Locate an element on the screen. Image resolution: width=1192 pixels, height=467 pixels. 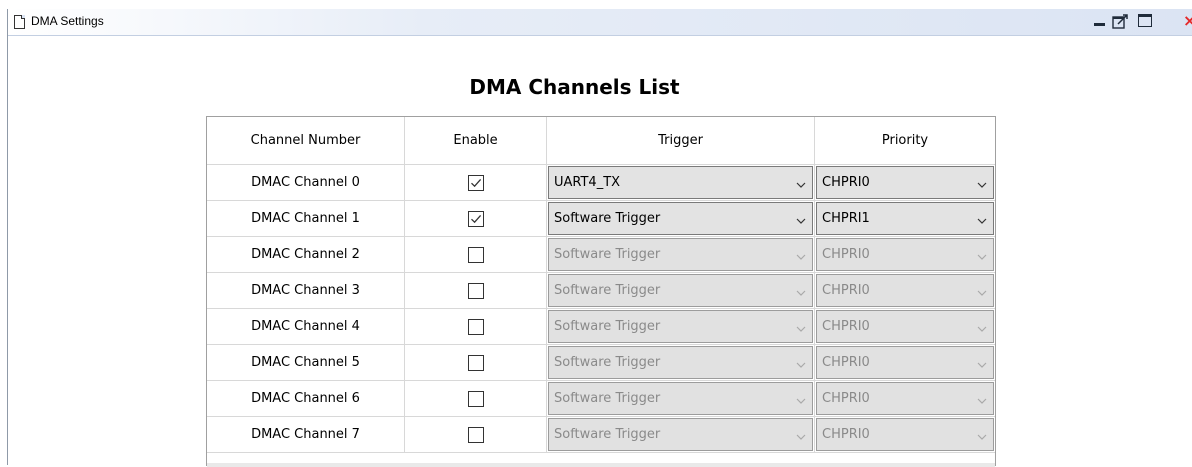
trigger-dropdown: UART4_TX is located at coordinates (680, 182).